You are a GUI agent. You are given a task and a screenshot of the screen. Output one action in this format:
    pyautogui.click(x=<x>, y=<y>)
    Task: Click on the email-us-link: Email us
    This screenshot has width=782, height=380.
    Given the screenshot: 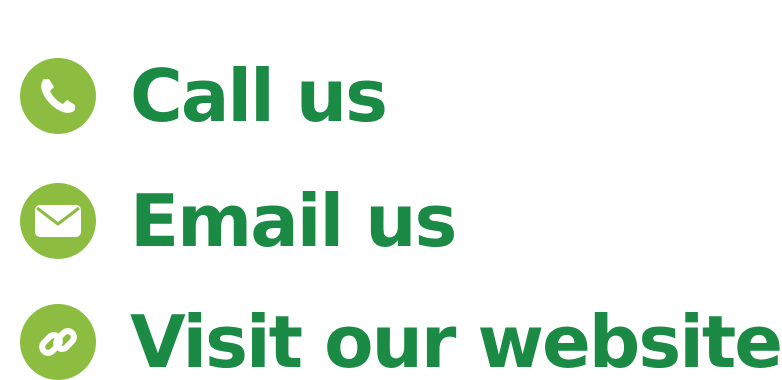 What is the action you would take?
    pyautogui.click(x=238, y=221)
    